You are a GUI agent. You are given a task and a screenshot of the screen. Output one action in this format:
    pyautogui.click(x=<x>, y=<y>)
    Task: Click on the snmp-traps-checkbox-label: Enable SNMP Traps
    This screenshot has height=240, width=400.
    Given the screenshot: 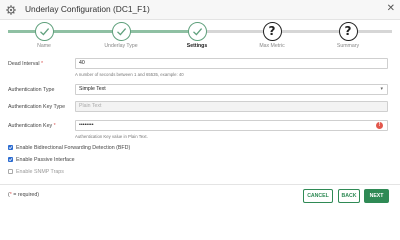 What is the action you would take?
    pyautogui.click(x=40, y=172)
    